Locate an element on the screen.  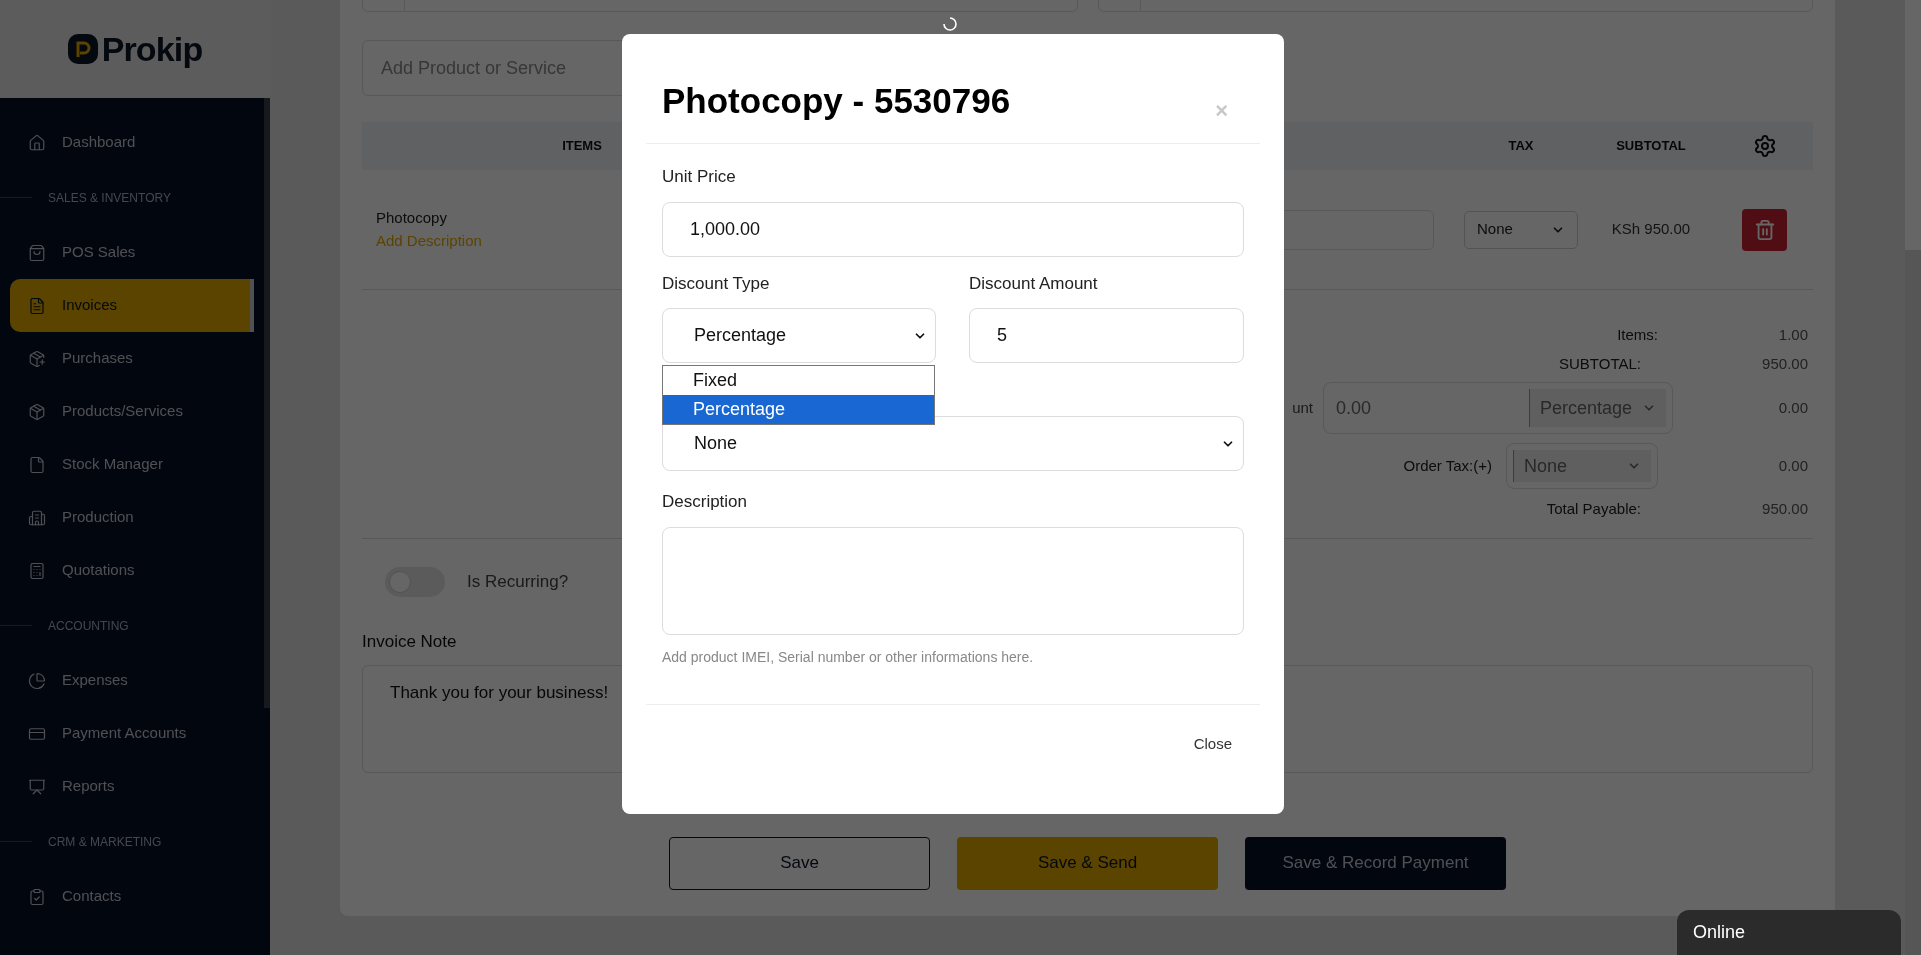
field-label: Discount Type is located at coordinates (716, 283).